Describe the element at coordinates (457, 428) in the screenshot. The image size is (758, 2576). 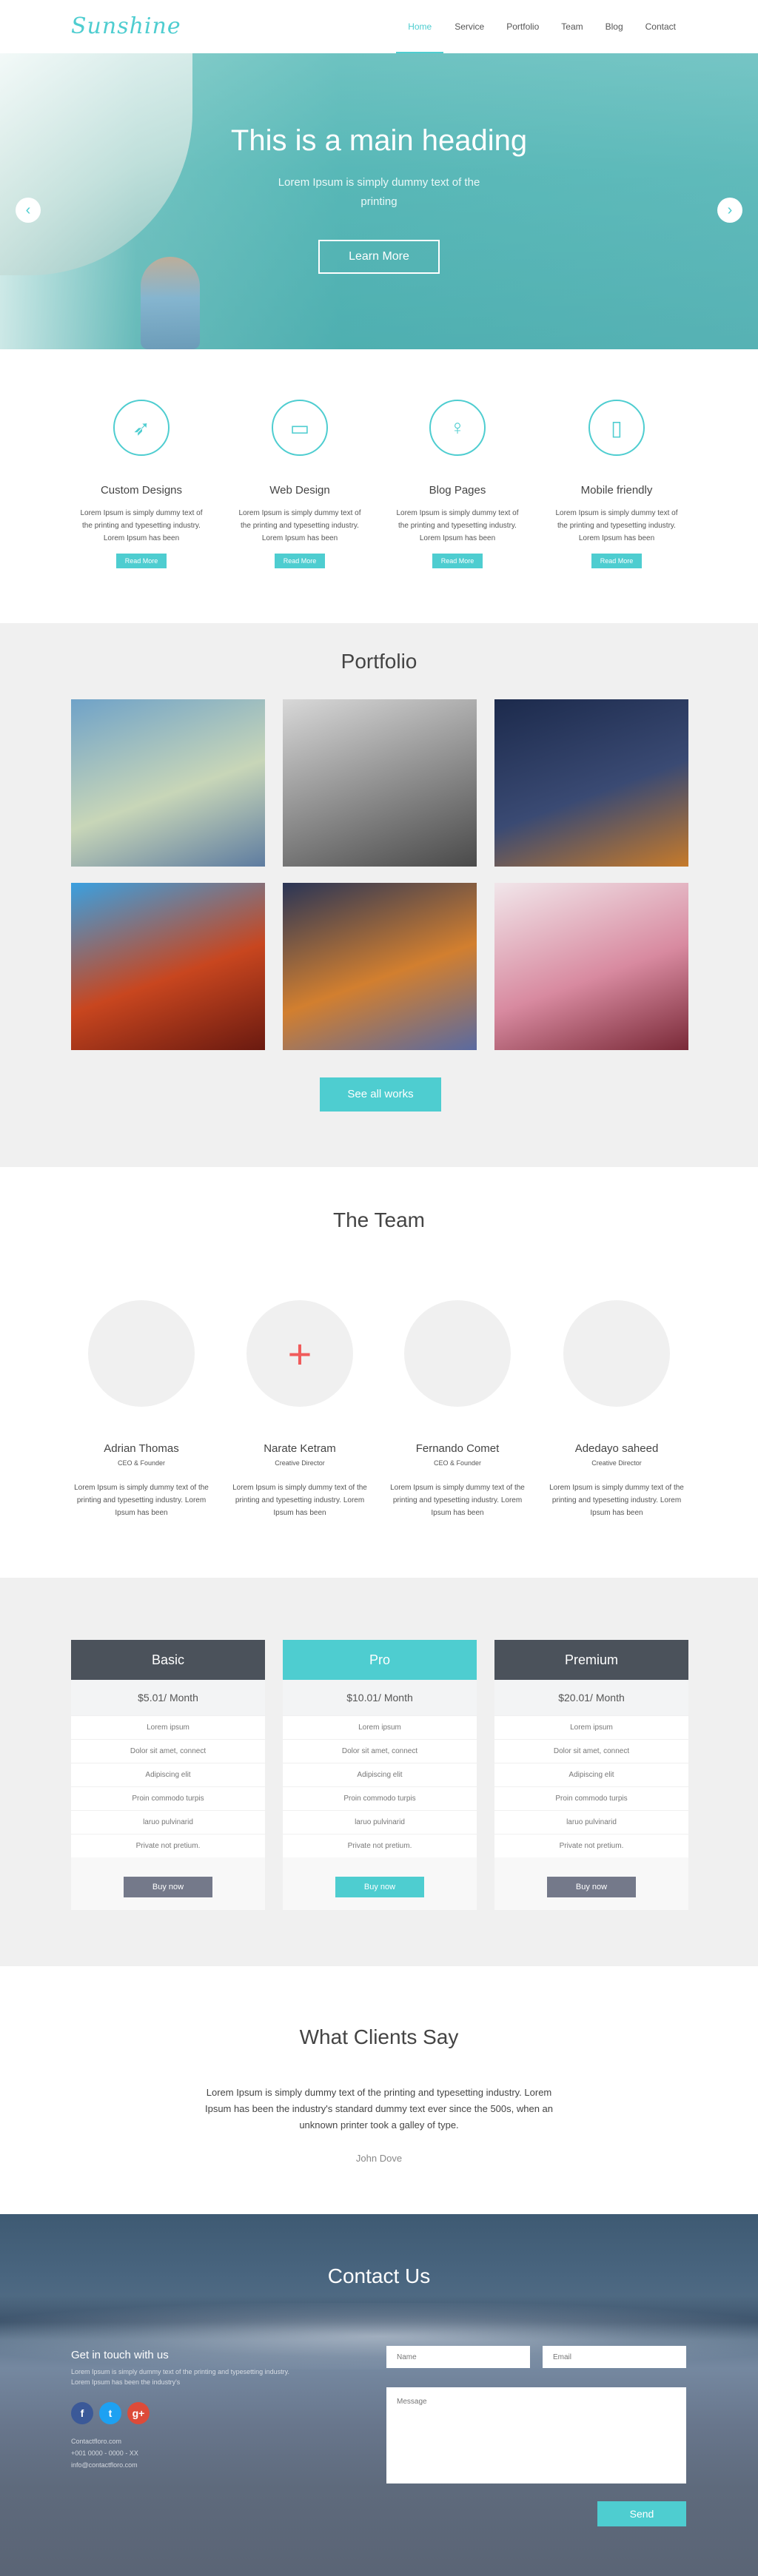
I see `lightbulb-icon: ♀` at that location.